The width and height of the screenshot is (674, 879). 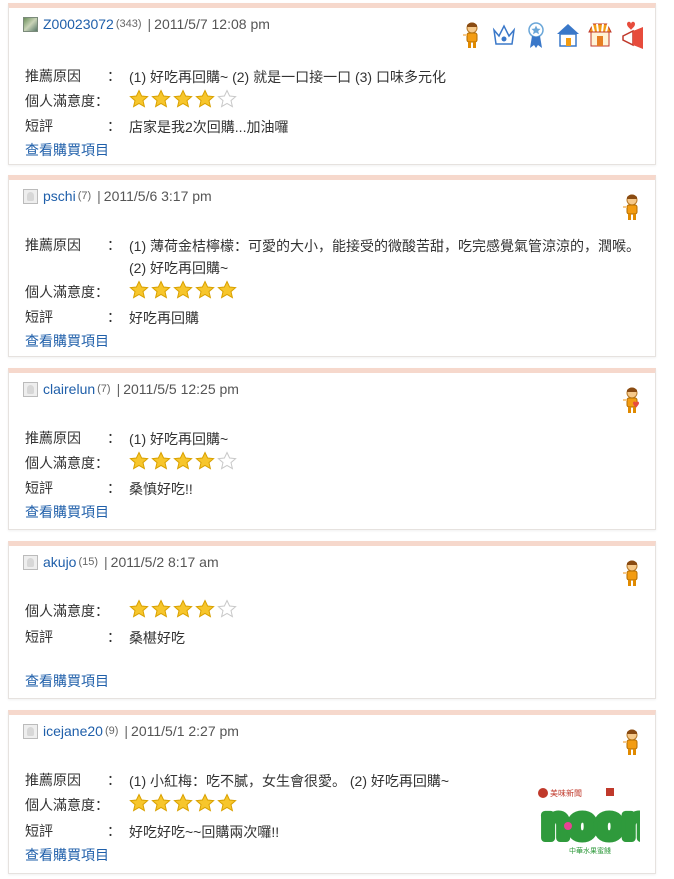 What do you see at coordinates (504, 35) in the screenshot?
I see `crown-icon` at bounding box center [504, 35].